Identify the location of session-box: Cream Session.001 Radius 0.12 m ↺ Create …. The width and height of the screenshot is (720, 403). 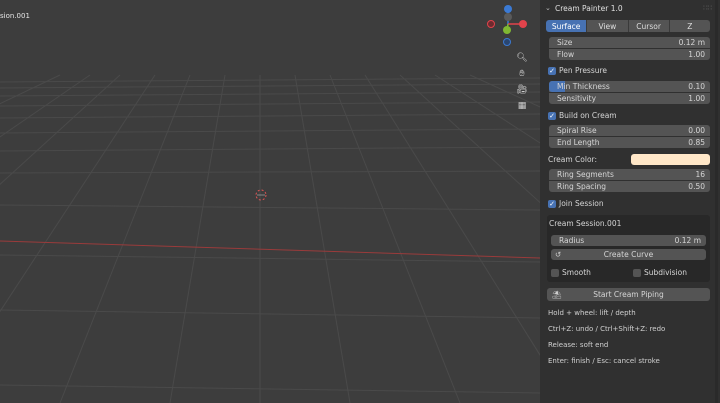
(628, 248).